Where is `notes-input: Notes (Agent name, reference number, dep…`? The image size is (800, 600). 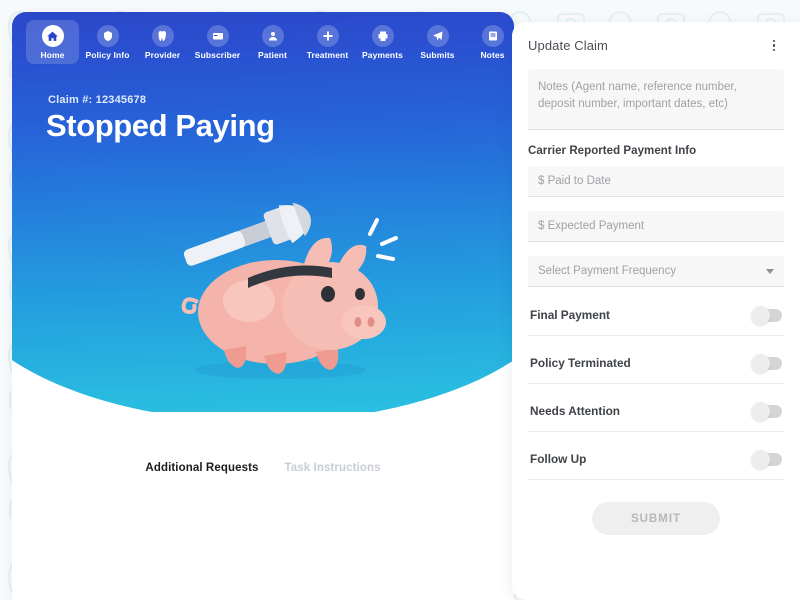
notes-input: Notes (Agent name, reference number, dep… is located at coordinates (656, 99).